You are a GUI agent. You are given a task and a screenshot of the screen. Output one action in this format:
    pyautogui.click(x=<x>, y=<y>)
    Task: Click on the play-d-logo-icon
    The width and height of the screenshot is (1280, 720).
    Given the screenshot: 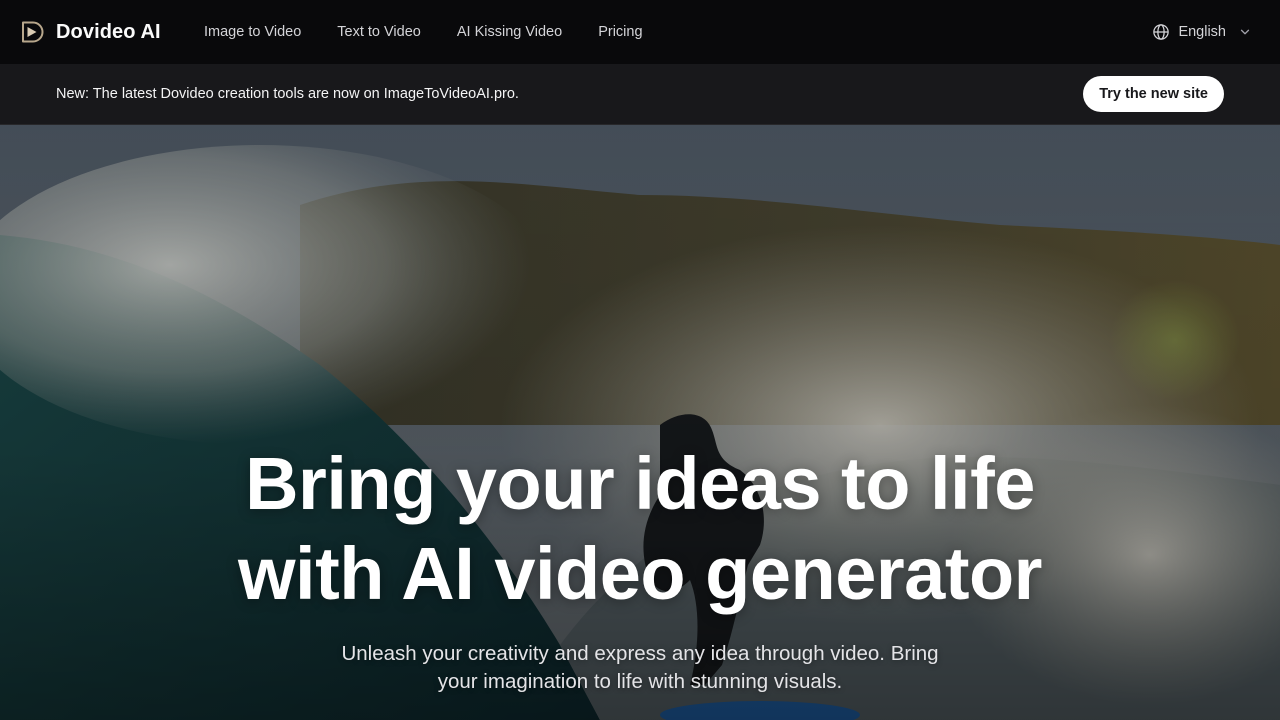 What is the action you would take?
    pyautogui.click(x=33, y=32)
    